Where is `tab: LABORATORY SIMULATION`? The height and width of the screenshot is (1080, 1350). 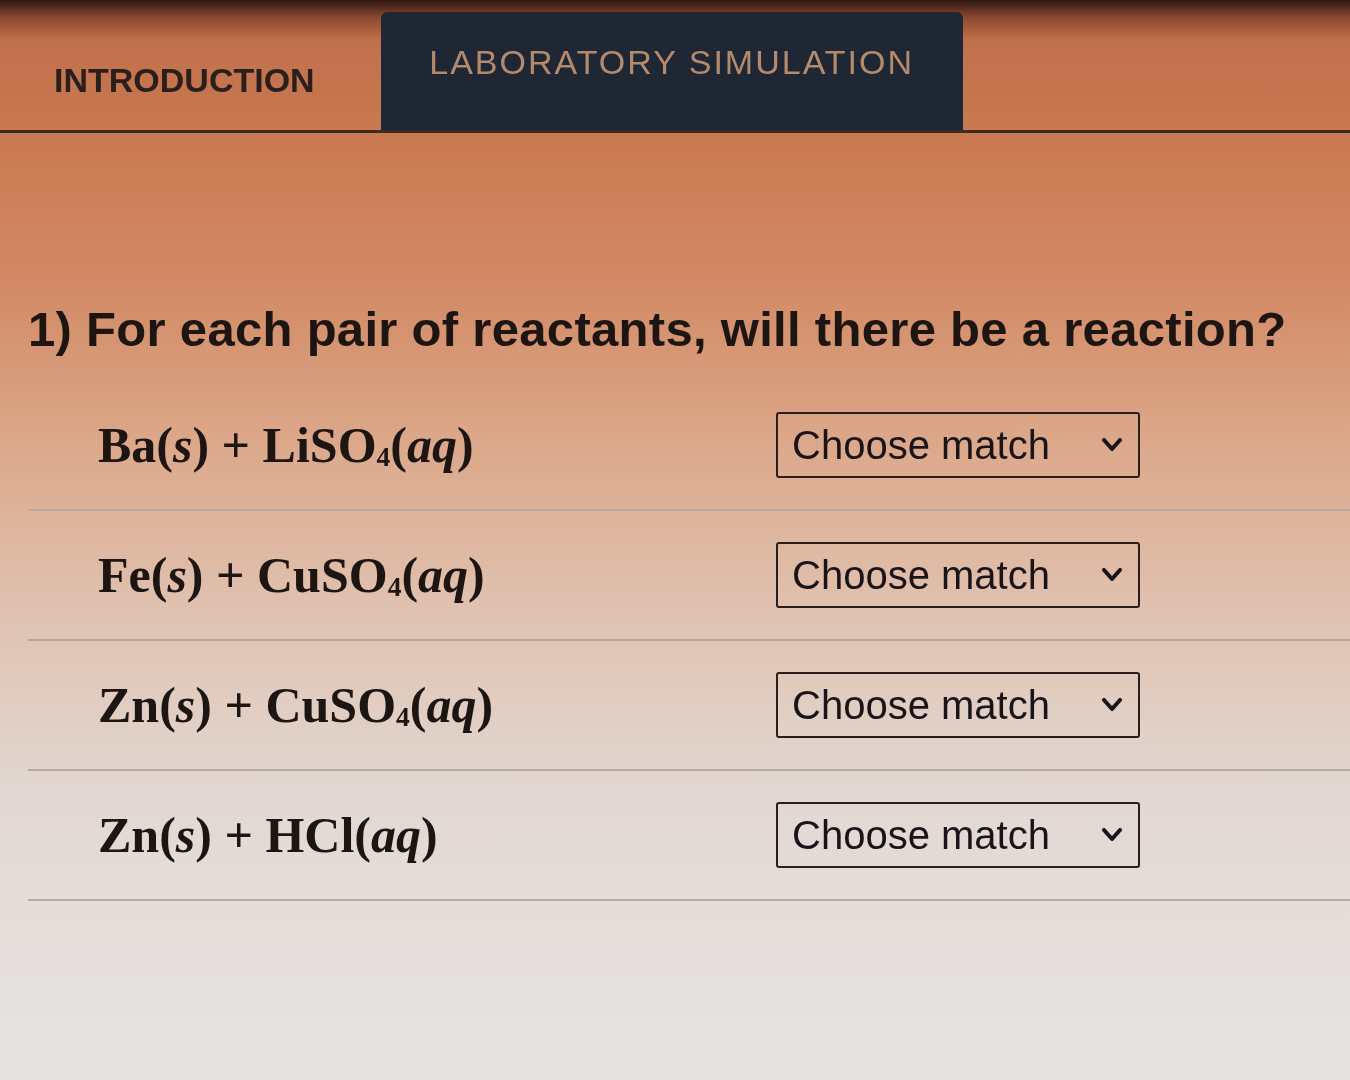 tab: LABORATORY SIMULATION is located at coordinates (671, 71).